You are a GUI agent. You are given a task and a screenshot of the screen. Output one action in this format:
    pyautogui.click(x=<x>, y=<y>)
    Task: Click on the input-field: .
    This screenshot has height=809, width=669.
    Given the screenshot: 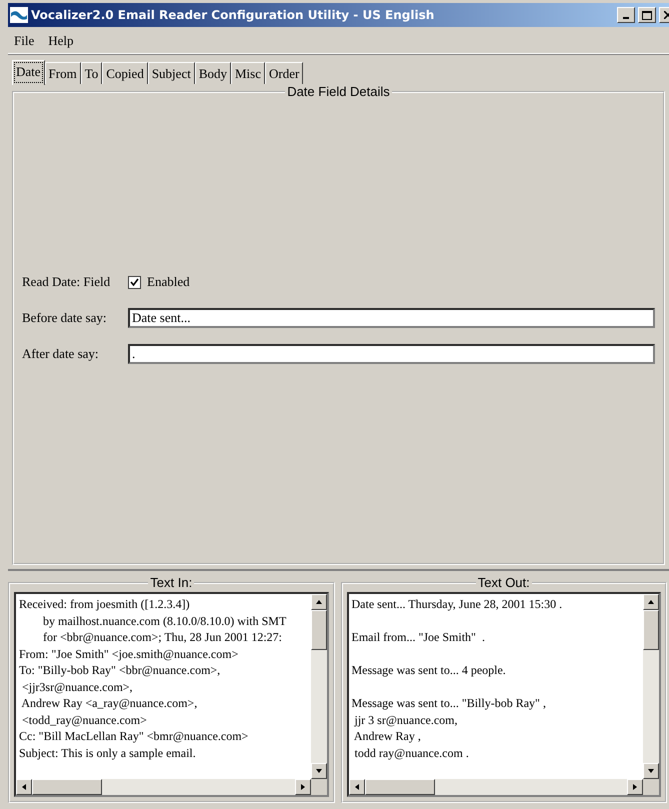 What is the action you would take?
    pyautogui.click(x=391, y=354)
    